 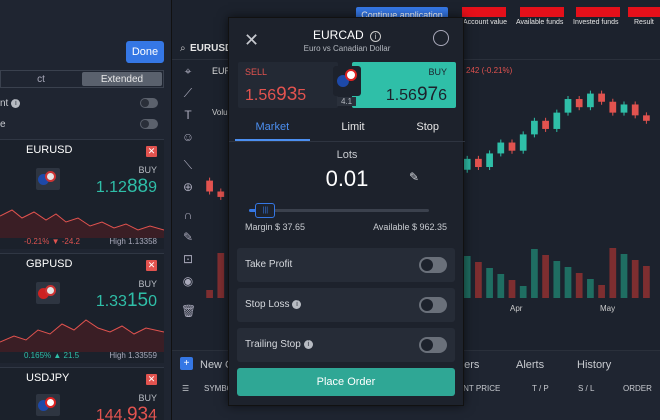 I want to click on account-value-redacted, so click(x=484, y=12).